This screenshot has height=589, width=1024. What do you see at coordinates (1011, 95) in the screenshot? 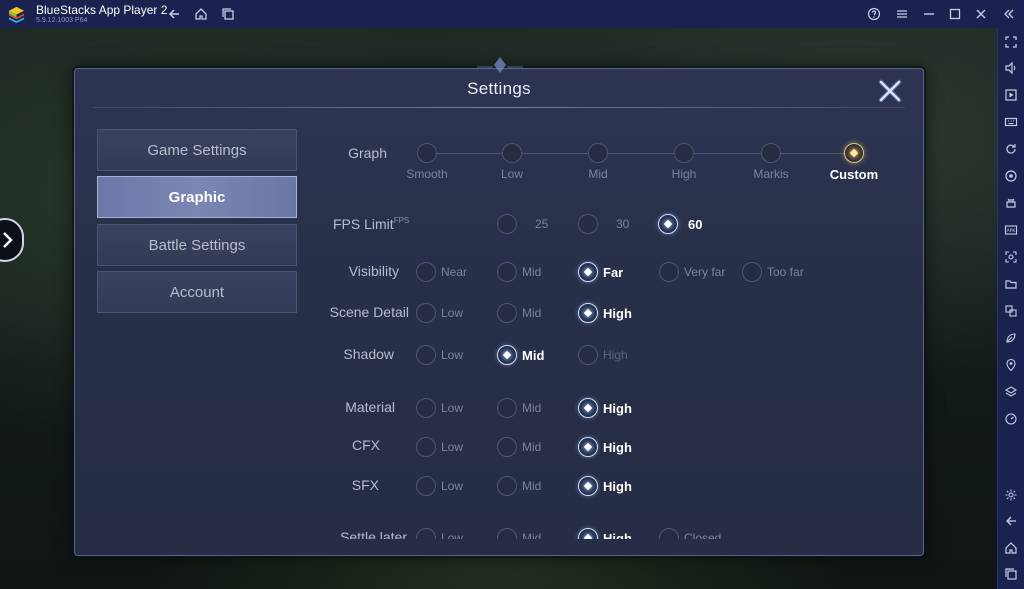
I see `media-icon` at bounding box center [1011, 95].